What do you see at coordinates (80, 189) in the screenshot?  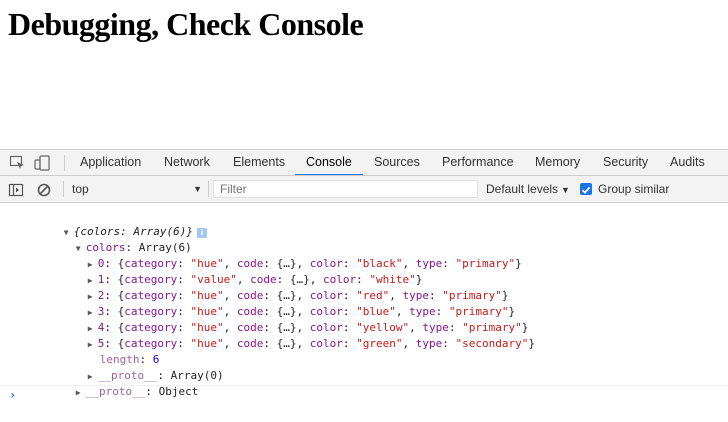 I see `context-selector-value: top` at bounding box center [80, 189].